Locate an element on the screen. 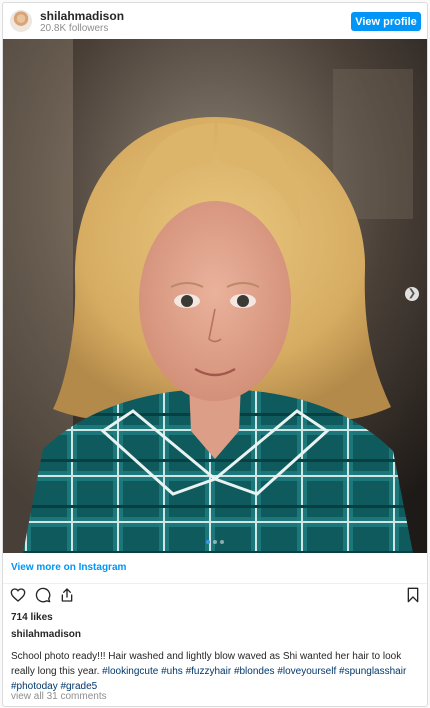  bookmark-icon is located at coordinates (413, 595).